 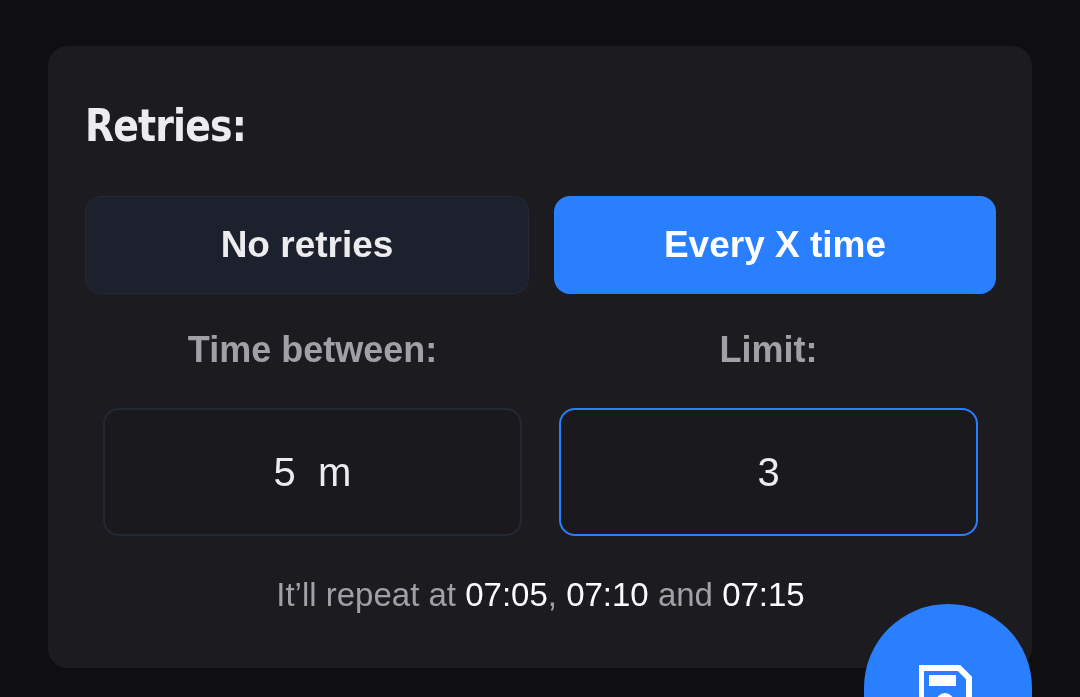 I want to click on save-icon, so click(x=947, y=680).